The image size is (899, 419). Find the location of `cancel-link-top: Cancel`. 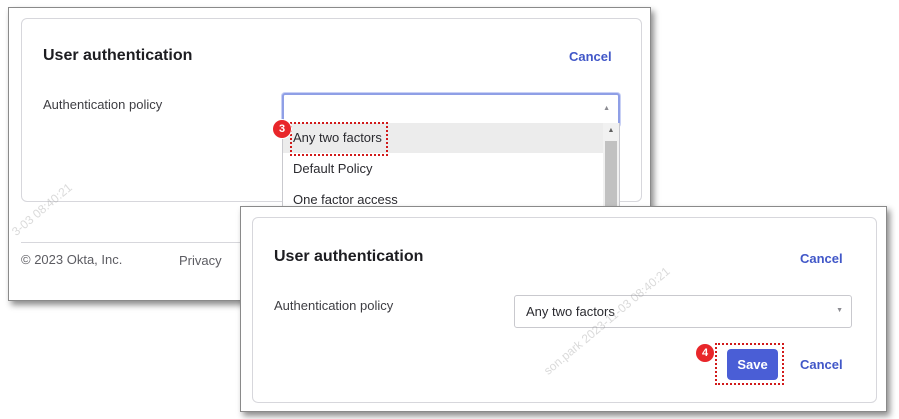

cancel-link-top: Cancel is located at coordinates (821, 258).